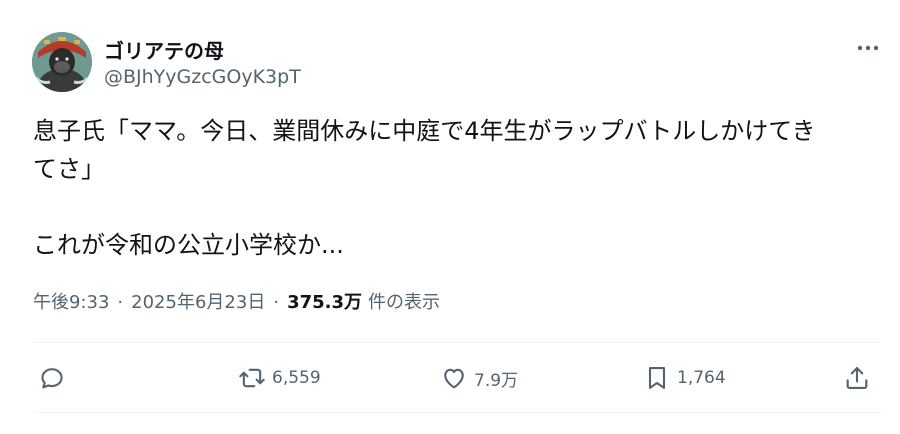 The width and height of the screenshot is (900, 434). What do you see at coordinates (454, 378) in the screenshot?
I see `heart-icon` at bounding box center [454, 378].